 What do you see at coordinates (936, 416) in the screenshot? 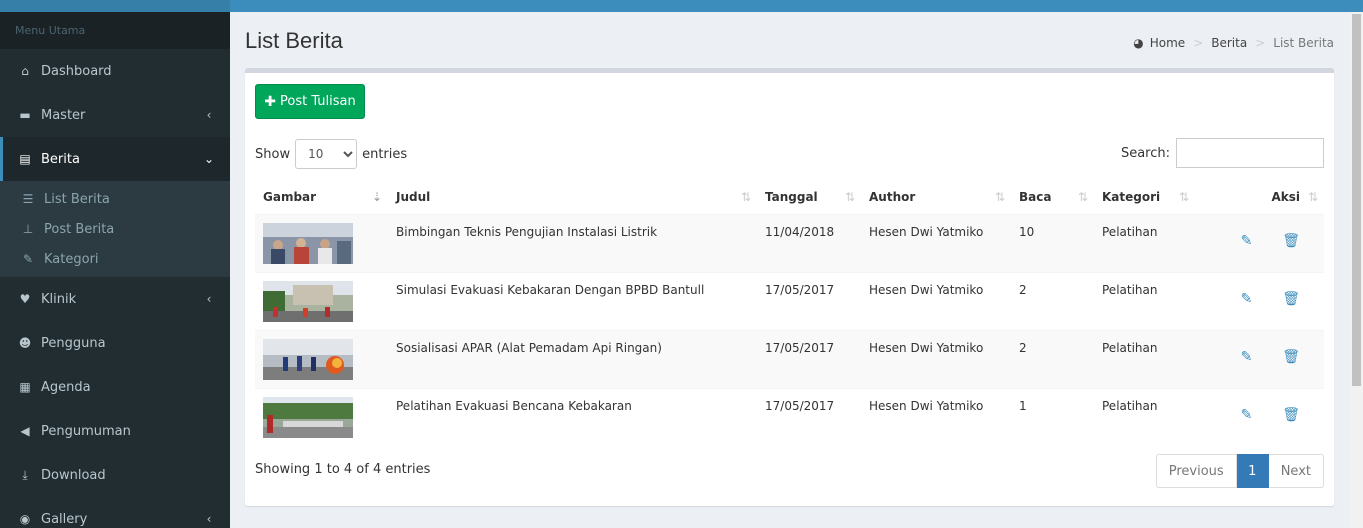
I see `cell-author: Hesen Dwi Yatmiko` at bounding box center [936, 416].